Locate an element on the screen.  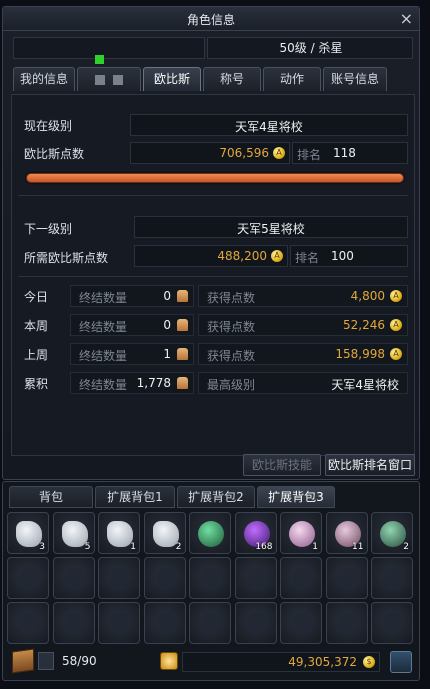
next-level-box: 天军5星将校 is located at coordinates (271, 227).